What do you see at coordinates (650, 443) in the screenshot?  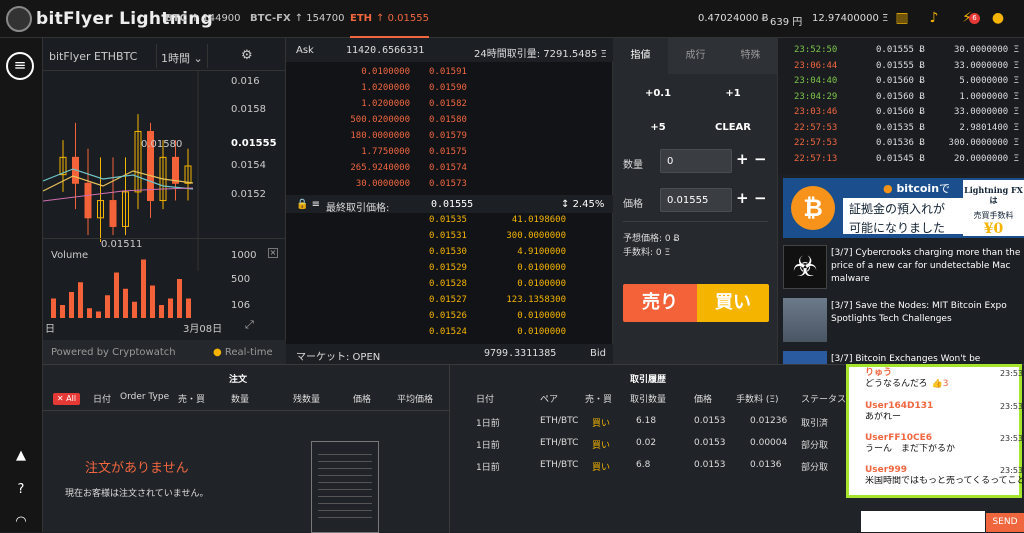 I see `history-row: 1日前 ETH/BTC 買い 0.02 0.0153 0.00004 部分取` at bounding box center [650, 443].